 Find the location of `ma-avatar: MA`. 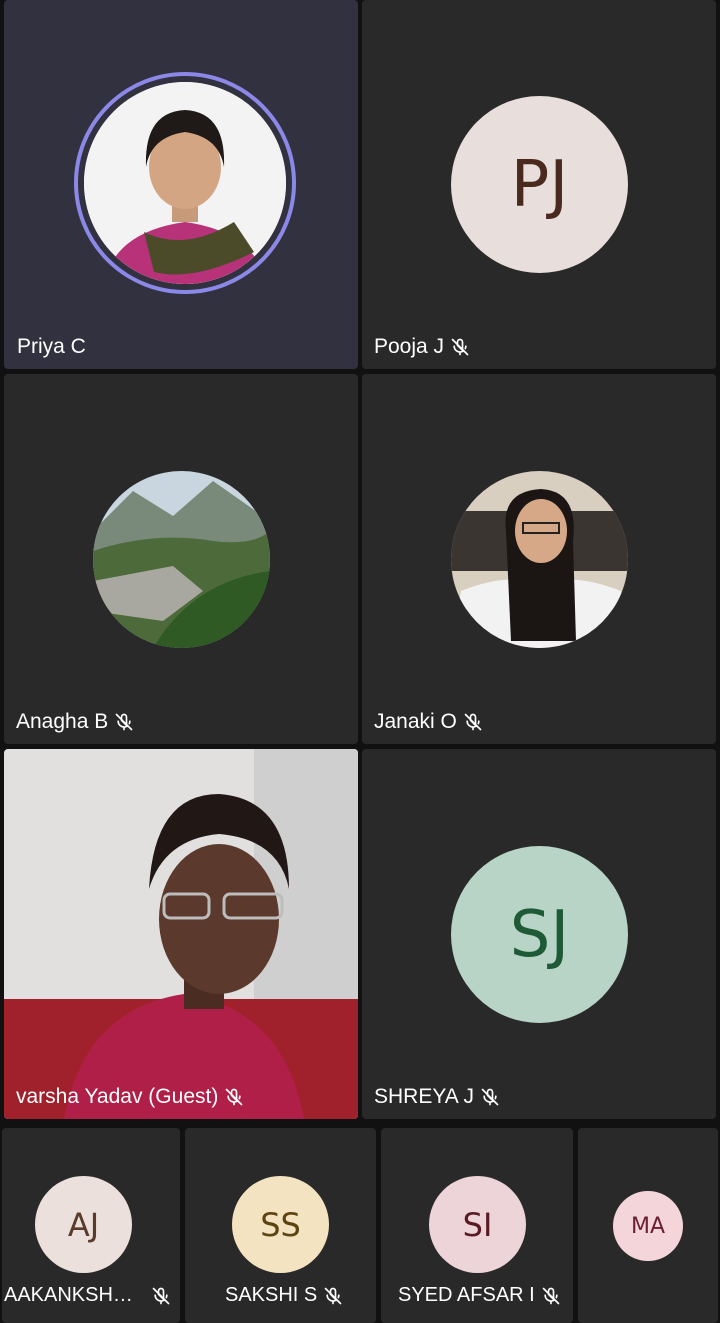

ma-avatar: MA is located at coordinates (648, 1226).